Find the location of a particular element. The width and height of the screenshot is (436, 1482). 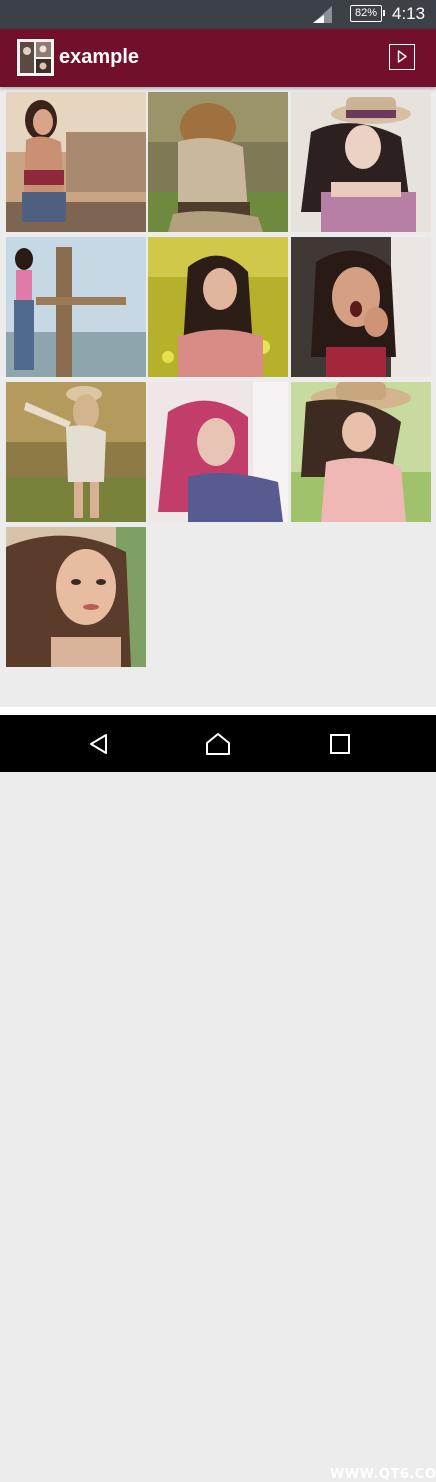

recents-icon is located at coordinates (340, 744).